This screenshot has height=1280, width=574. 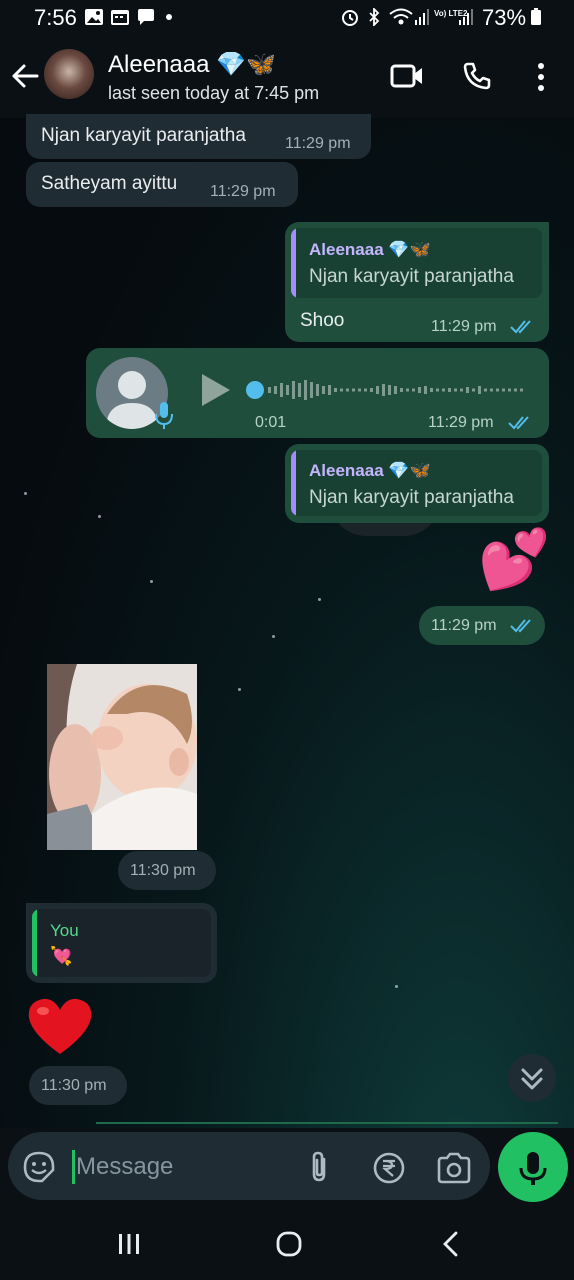 What do you see at coordinates (192, 64) in the screenshot?
I see `contact-name: Aleenaaa 💎🦋` at bounding box center [192, 64].